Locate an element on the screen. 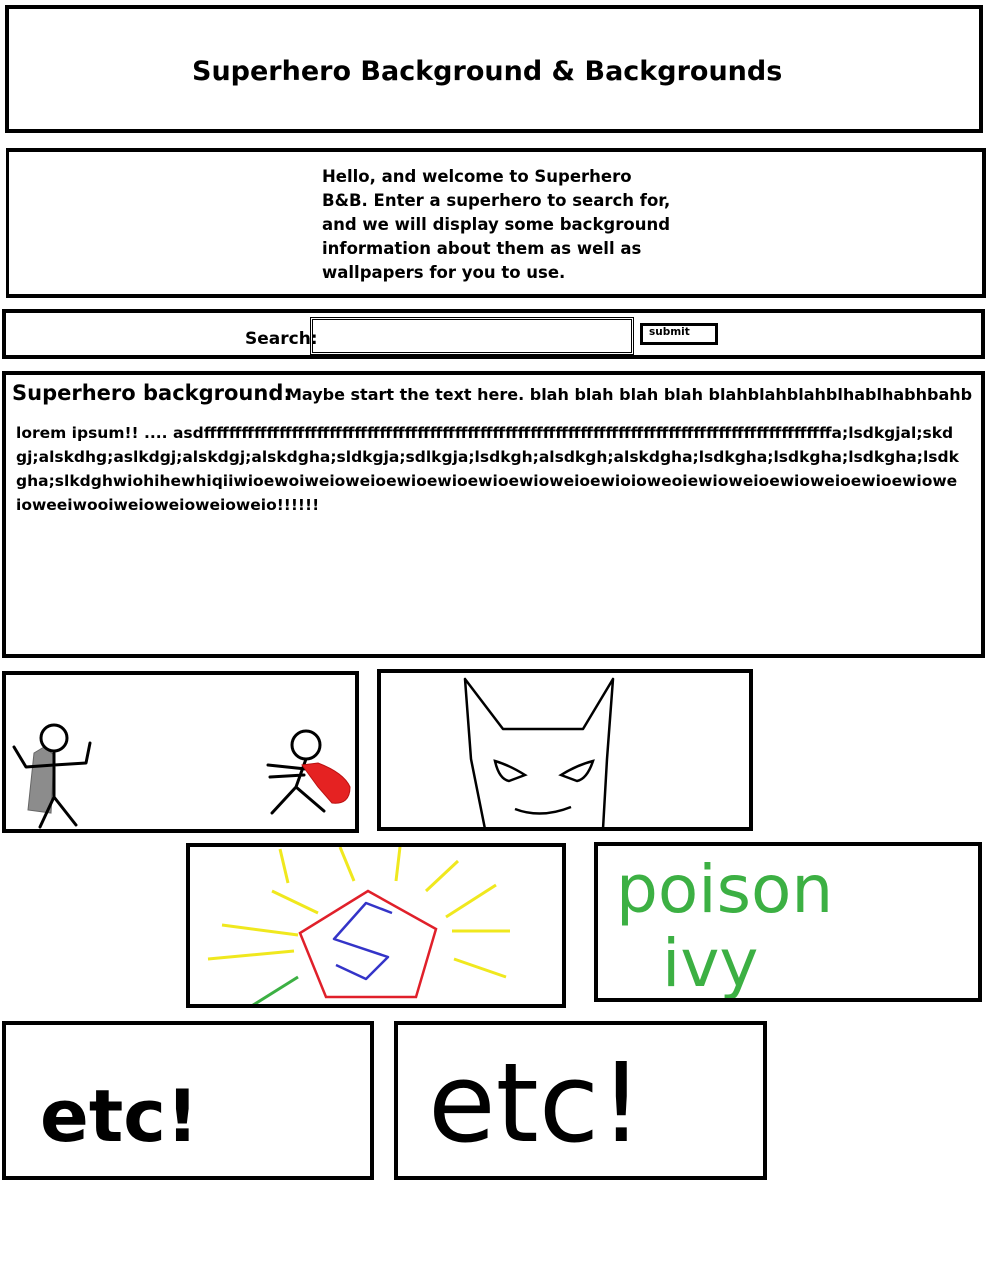 The height and width of the screenshot is (1273, 991). wallpaper-etc-small: etc! is located at coordinates (188, 1100).